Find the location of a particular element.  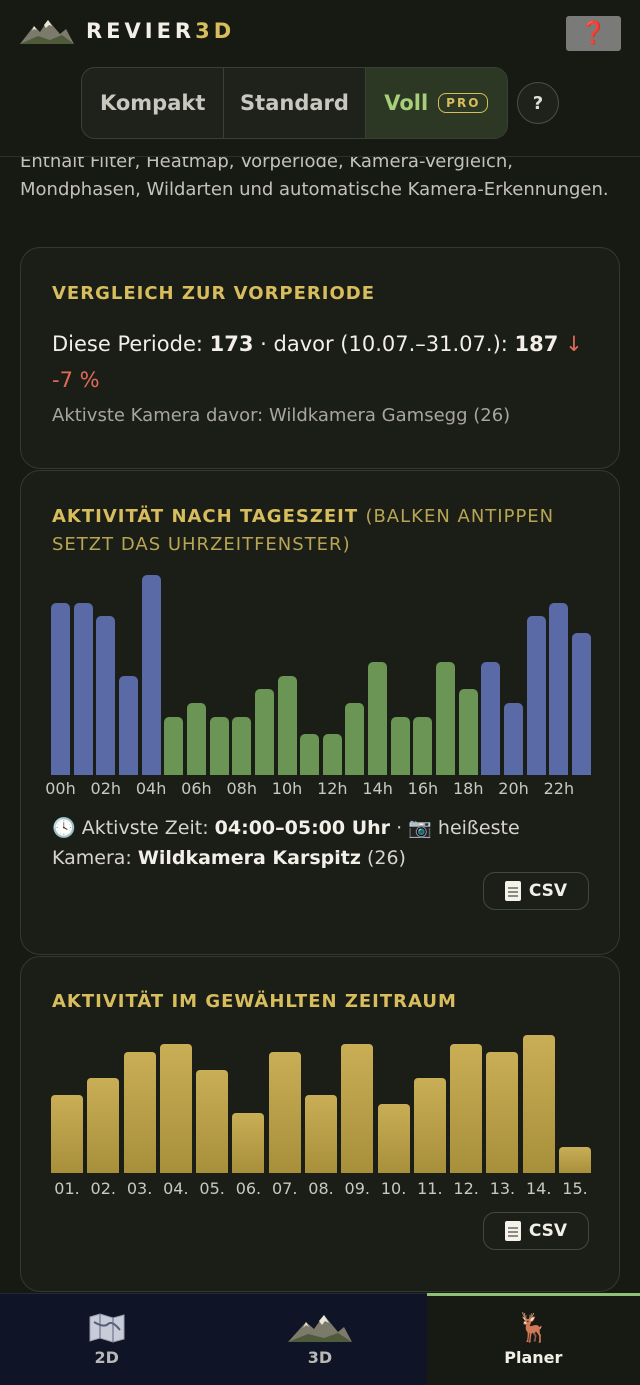

help-icon-button: ❓ is located at coordinates (593, 33).